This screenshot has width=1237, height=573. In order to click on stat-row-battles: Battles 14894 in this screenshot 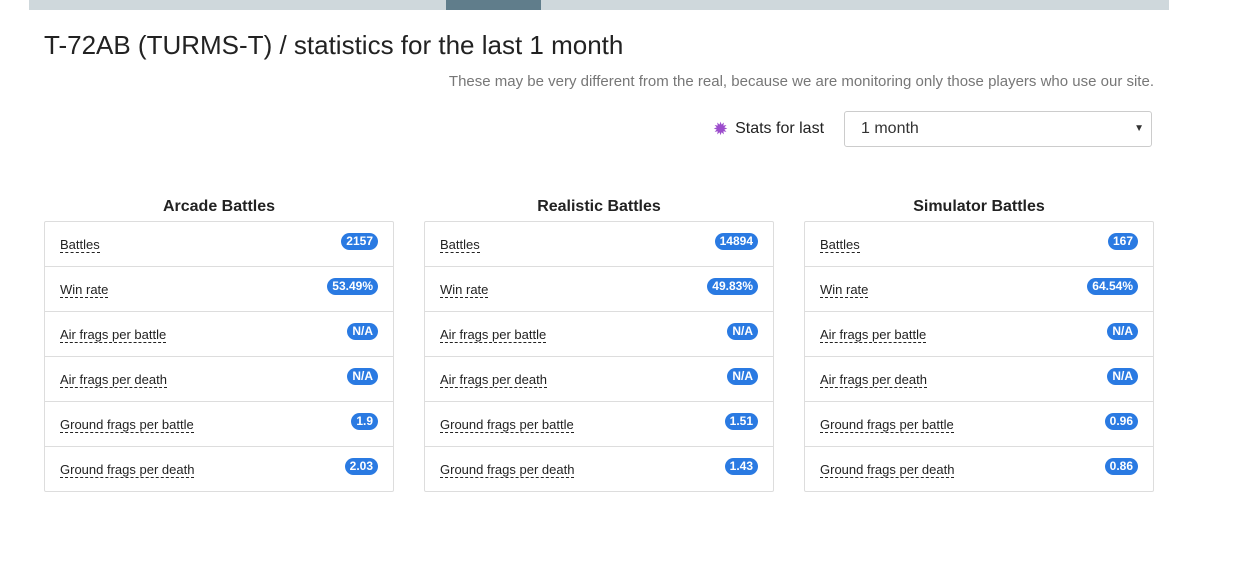, I will do `click(599, 244)`.